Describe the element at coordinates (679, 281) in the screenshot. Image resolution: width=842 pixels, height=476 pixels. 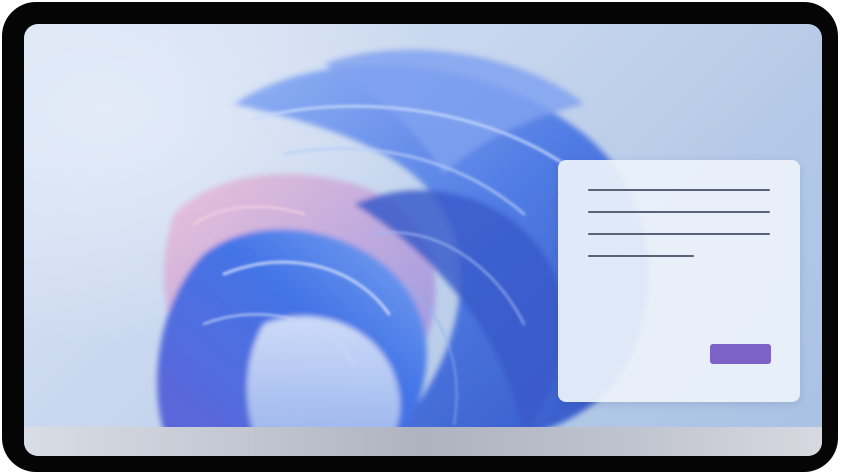
I see `dialog-card` at that location.